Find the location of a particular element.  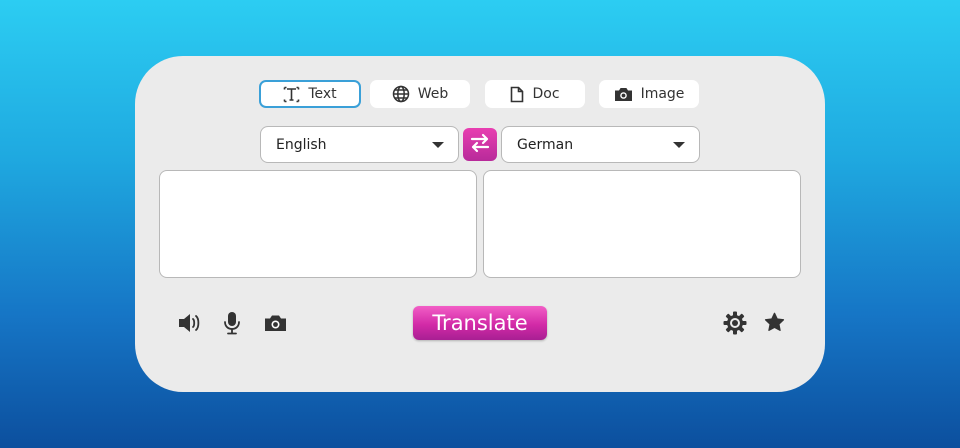

tab-text: Text is located at coordinates (310, 94).